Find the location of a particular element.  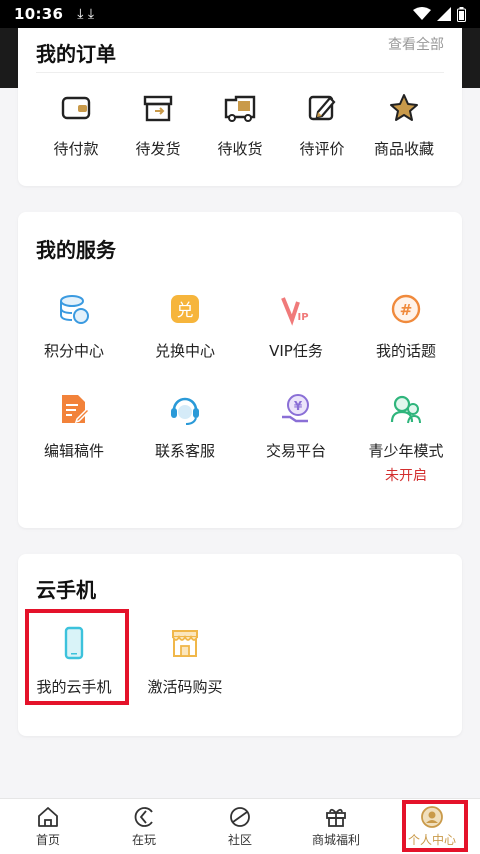

nav-mall-benefits: 商城福利 is located at coordinates (336, 826).